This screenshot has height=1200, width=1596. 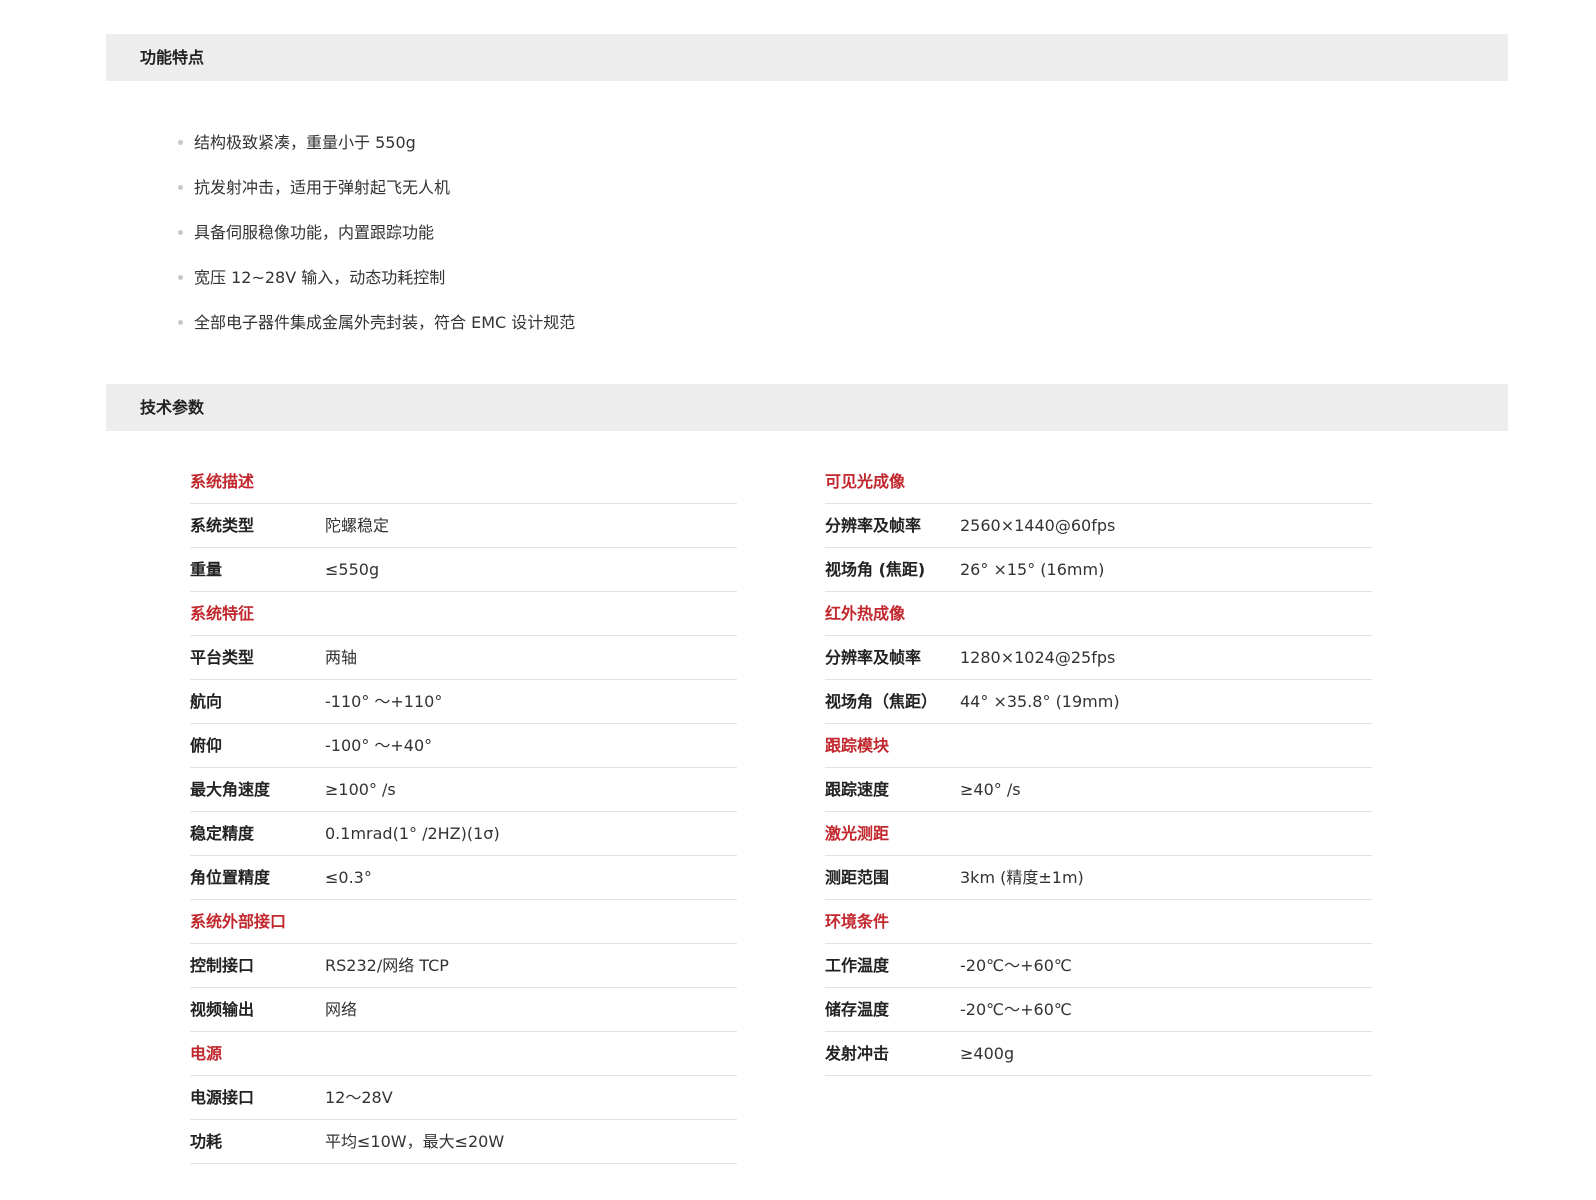 I want to click on feature-text: 具备伺服稳像功能，内置跟踪功能, so click(x=314, y=232).